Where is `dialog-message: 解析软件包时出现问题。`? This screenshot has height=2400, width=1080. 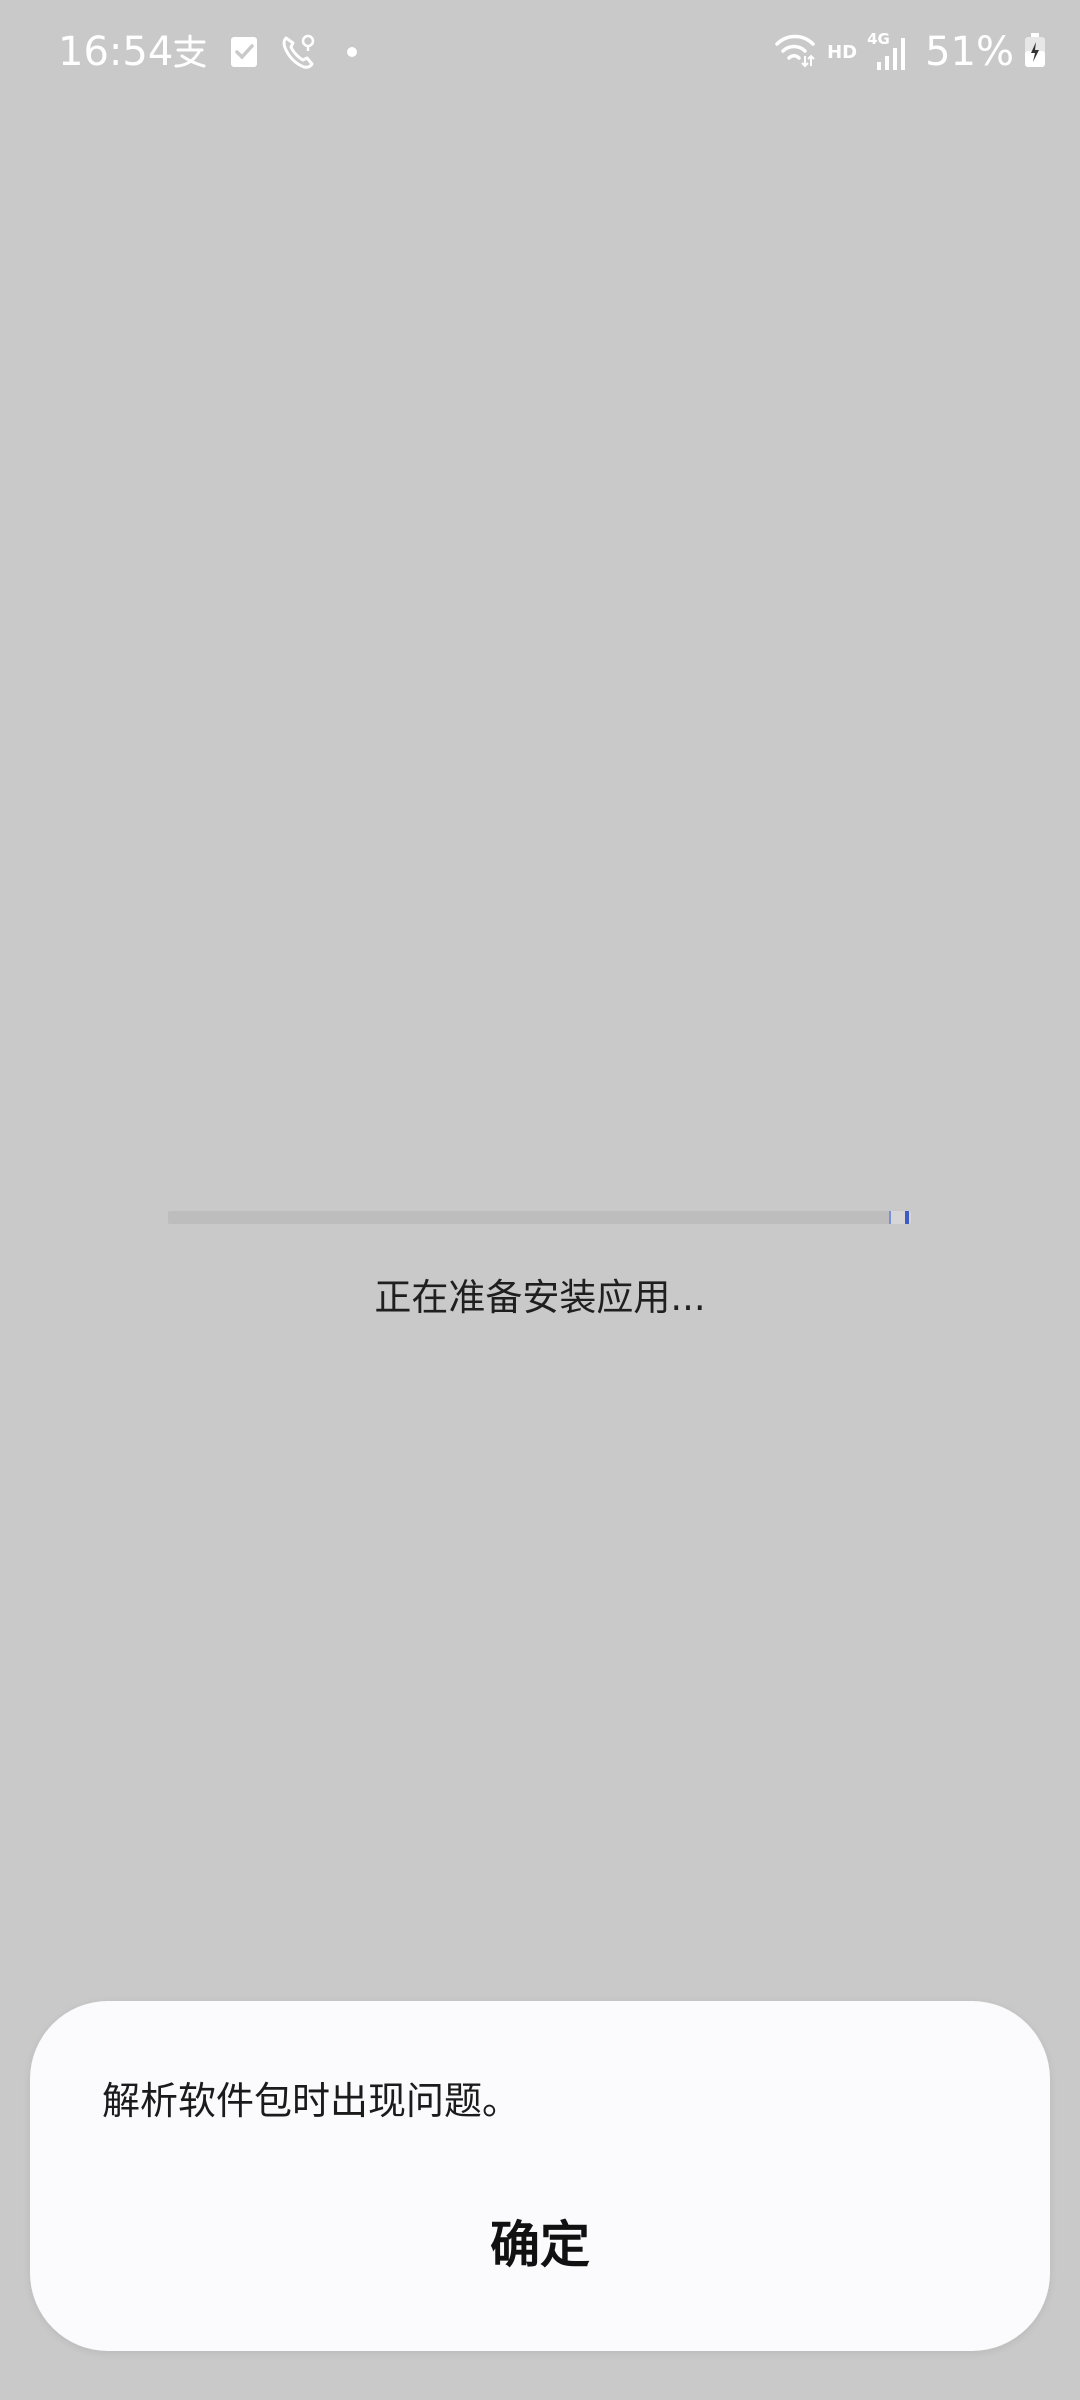 dialog-message: 解析软件包时出现问题。 is located at coordinates (311, 2101).